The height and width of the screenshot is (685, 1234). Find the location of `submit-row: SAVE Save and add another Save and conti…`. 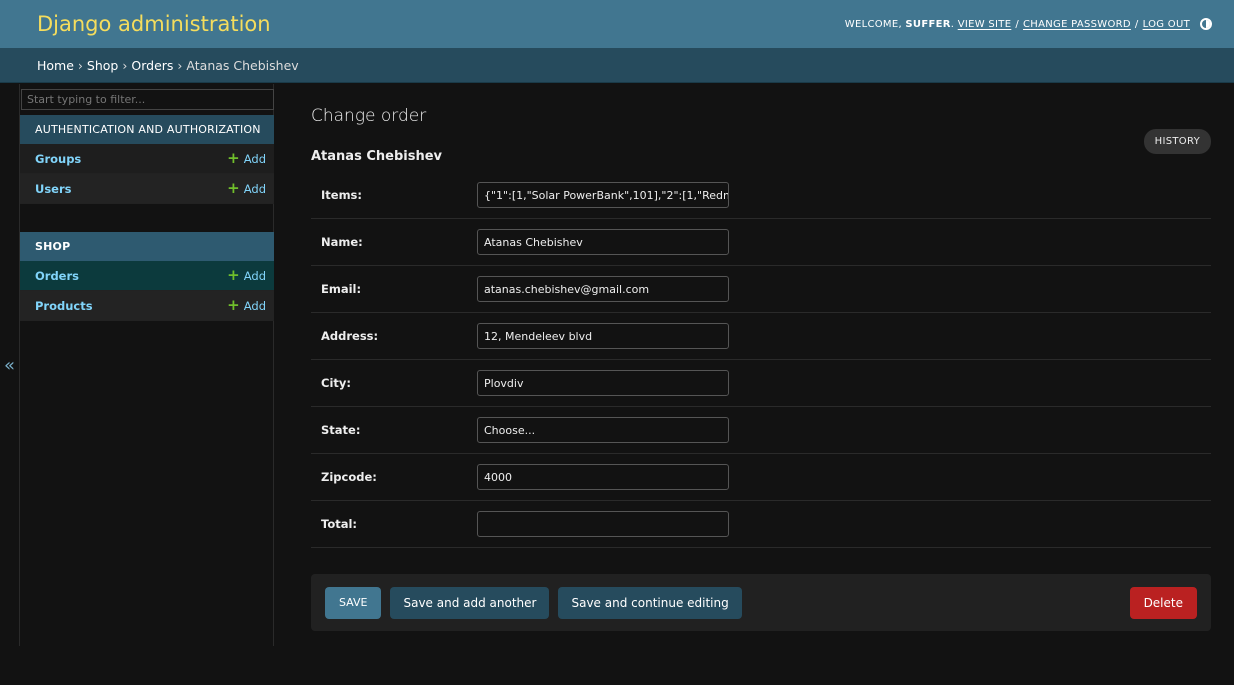

submit-row: SAVE Save and add another Save and conti… is located at coordinates (761, 602).